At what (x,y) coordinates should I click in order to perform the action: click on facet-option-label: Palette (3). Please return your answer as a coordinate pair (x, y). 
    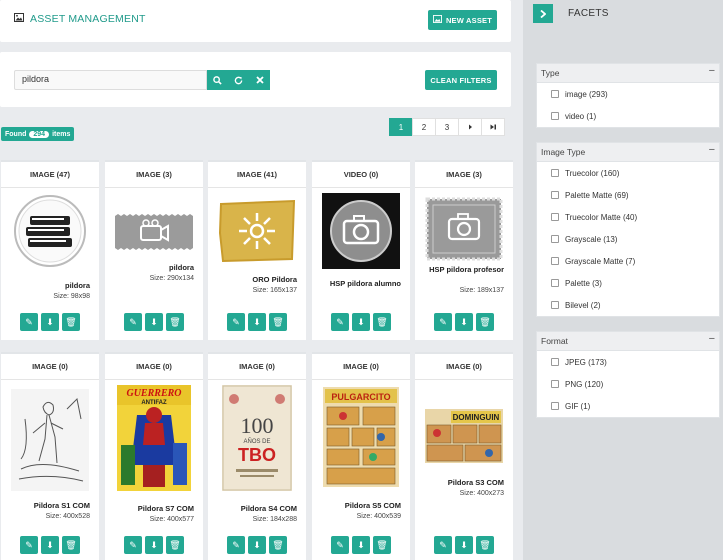
    Looking at the image, I should click on (583, 283).